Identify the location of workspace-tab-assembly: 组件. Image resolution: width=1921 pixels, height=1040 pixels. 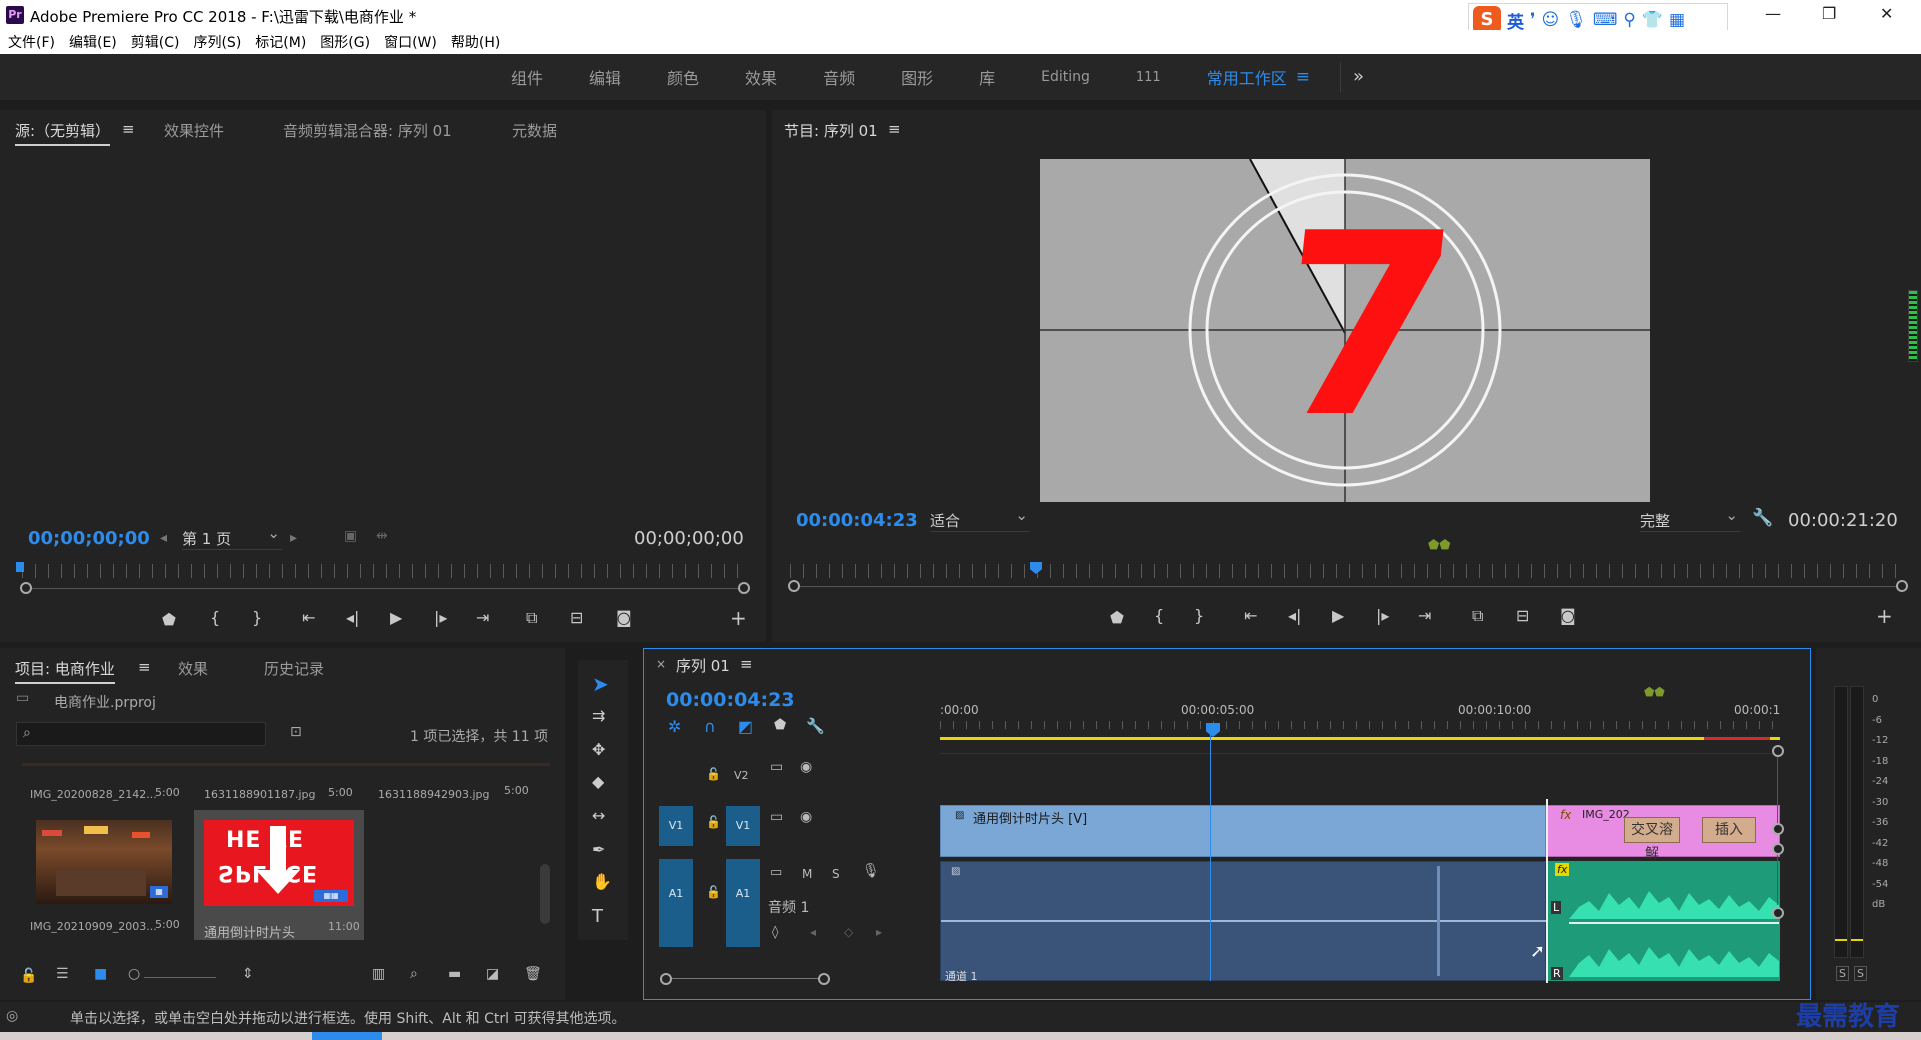
(527, 77).